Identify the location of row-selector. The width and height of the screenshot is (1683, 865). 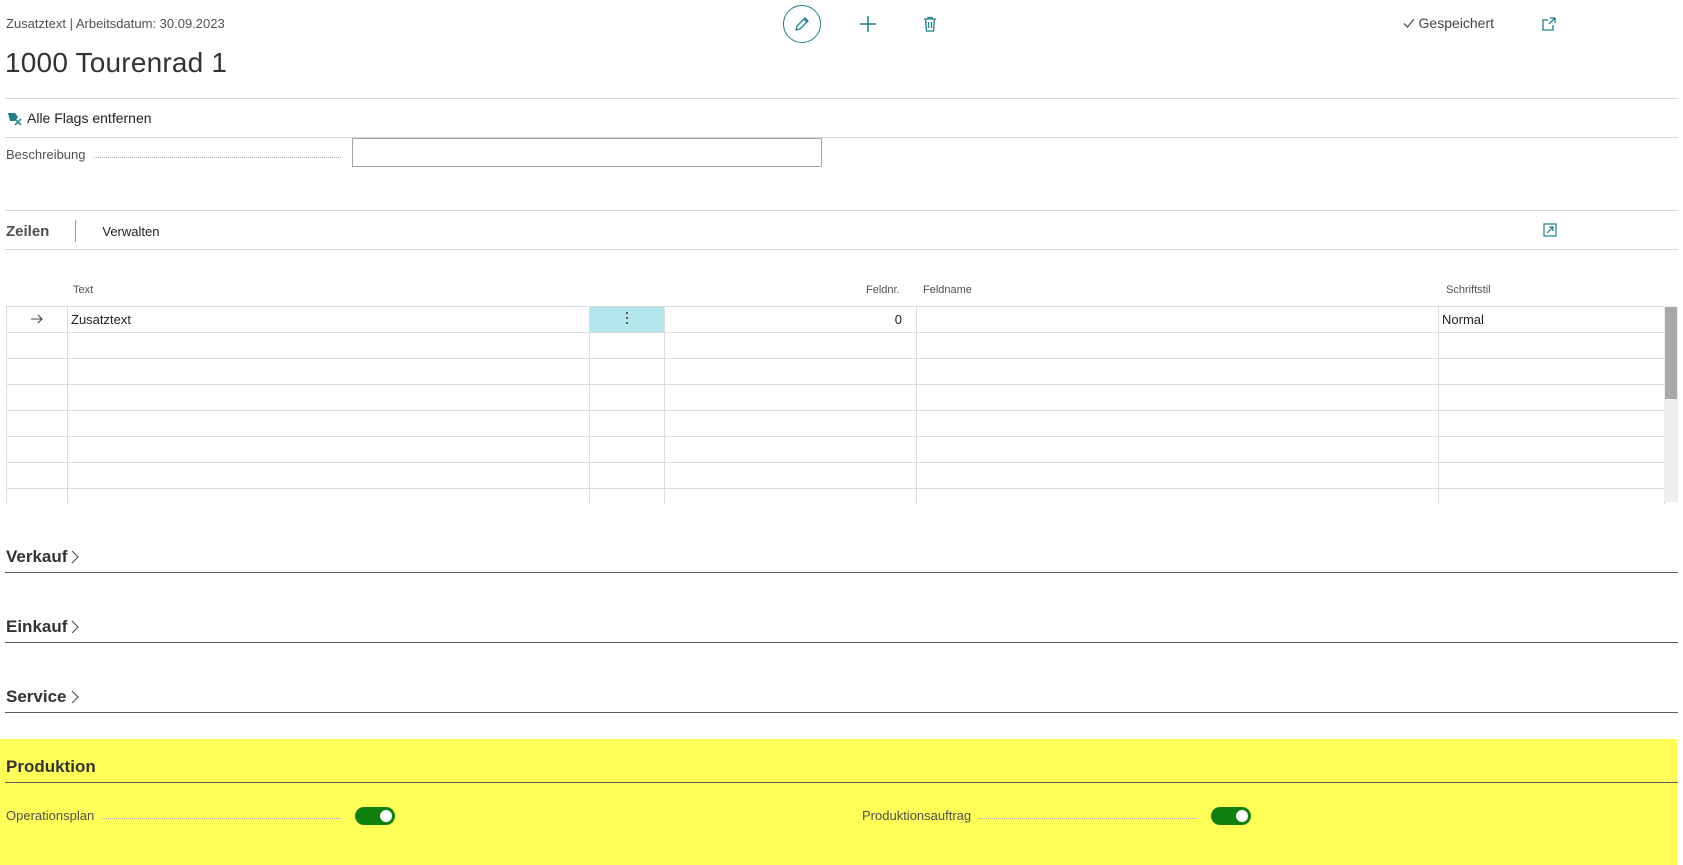
(37, 319).